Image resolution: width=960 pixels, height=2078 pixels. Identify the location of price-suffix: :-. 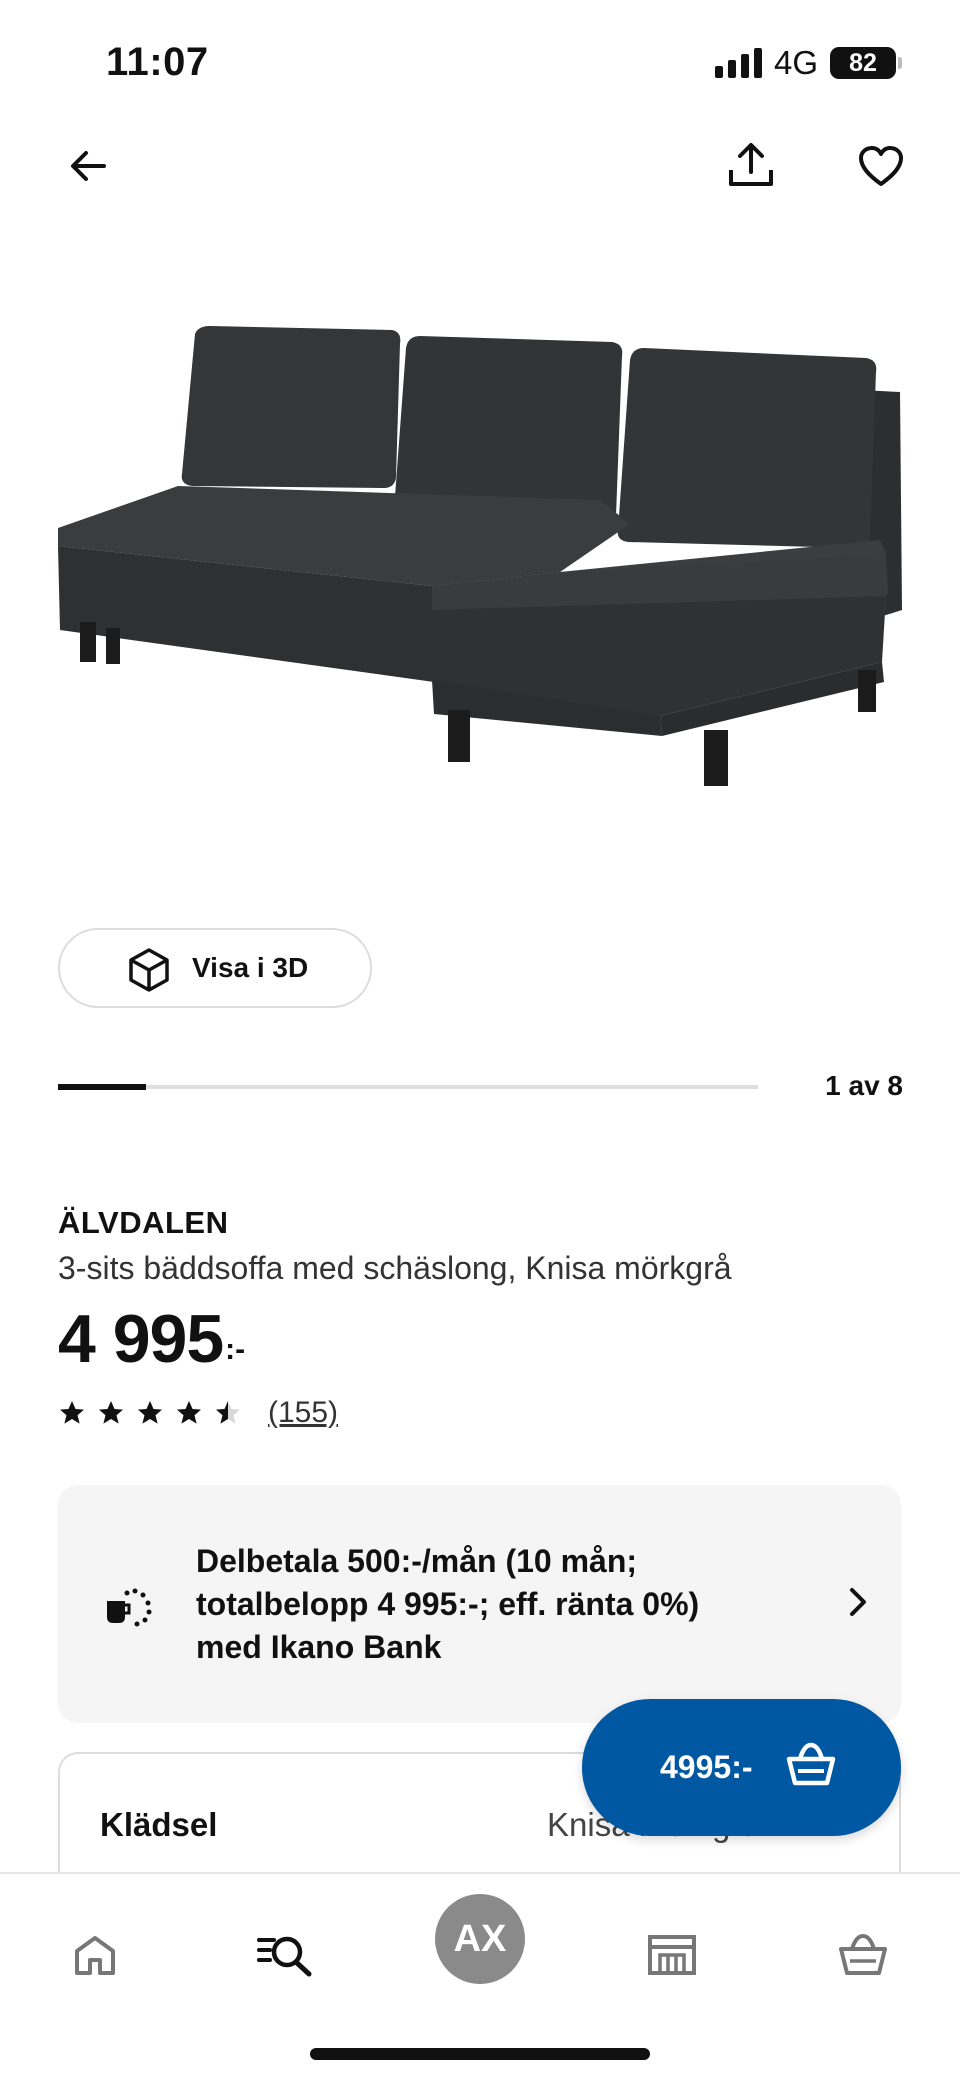
(235, 1349).